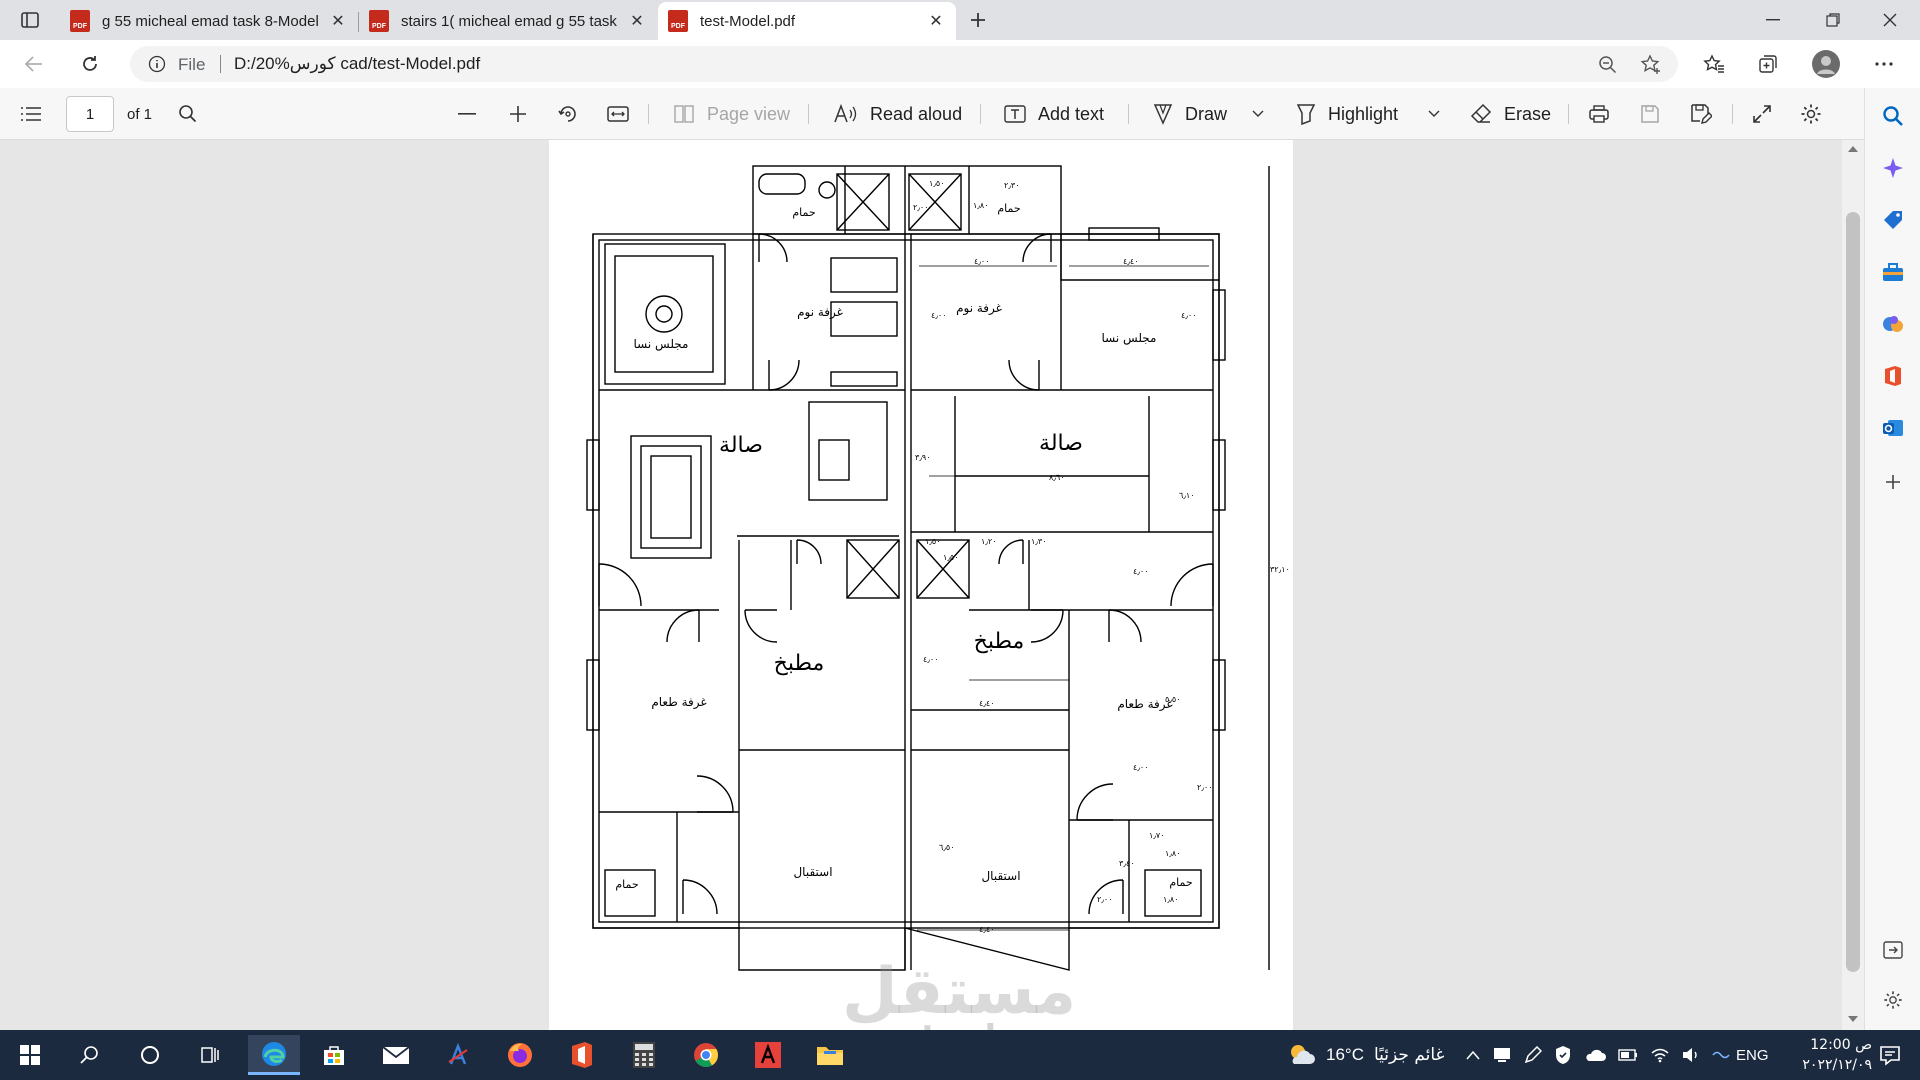 Image resolution: width=1920 pixels, height=1080 pixels. I want to click on read-aloud-button: Read aloud, so click(898, 114).